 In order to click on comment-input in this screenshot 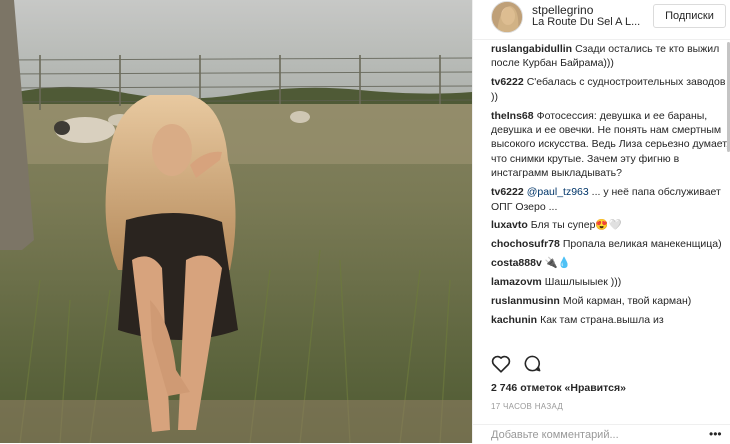, I will do `click(591, 435)`.